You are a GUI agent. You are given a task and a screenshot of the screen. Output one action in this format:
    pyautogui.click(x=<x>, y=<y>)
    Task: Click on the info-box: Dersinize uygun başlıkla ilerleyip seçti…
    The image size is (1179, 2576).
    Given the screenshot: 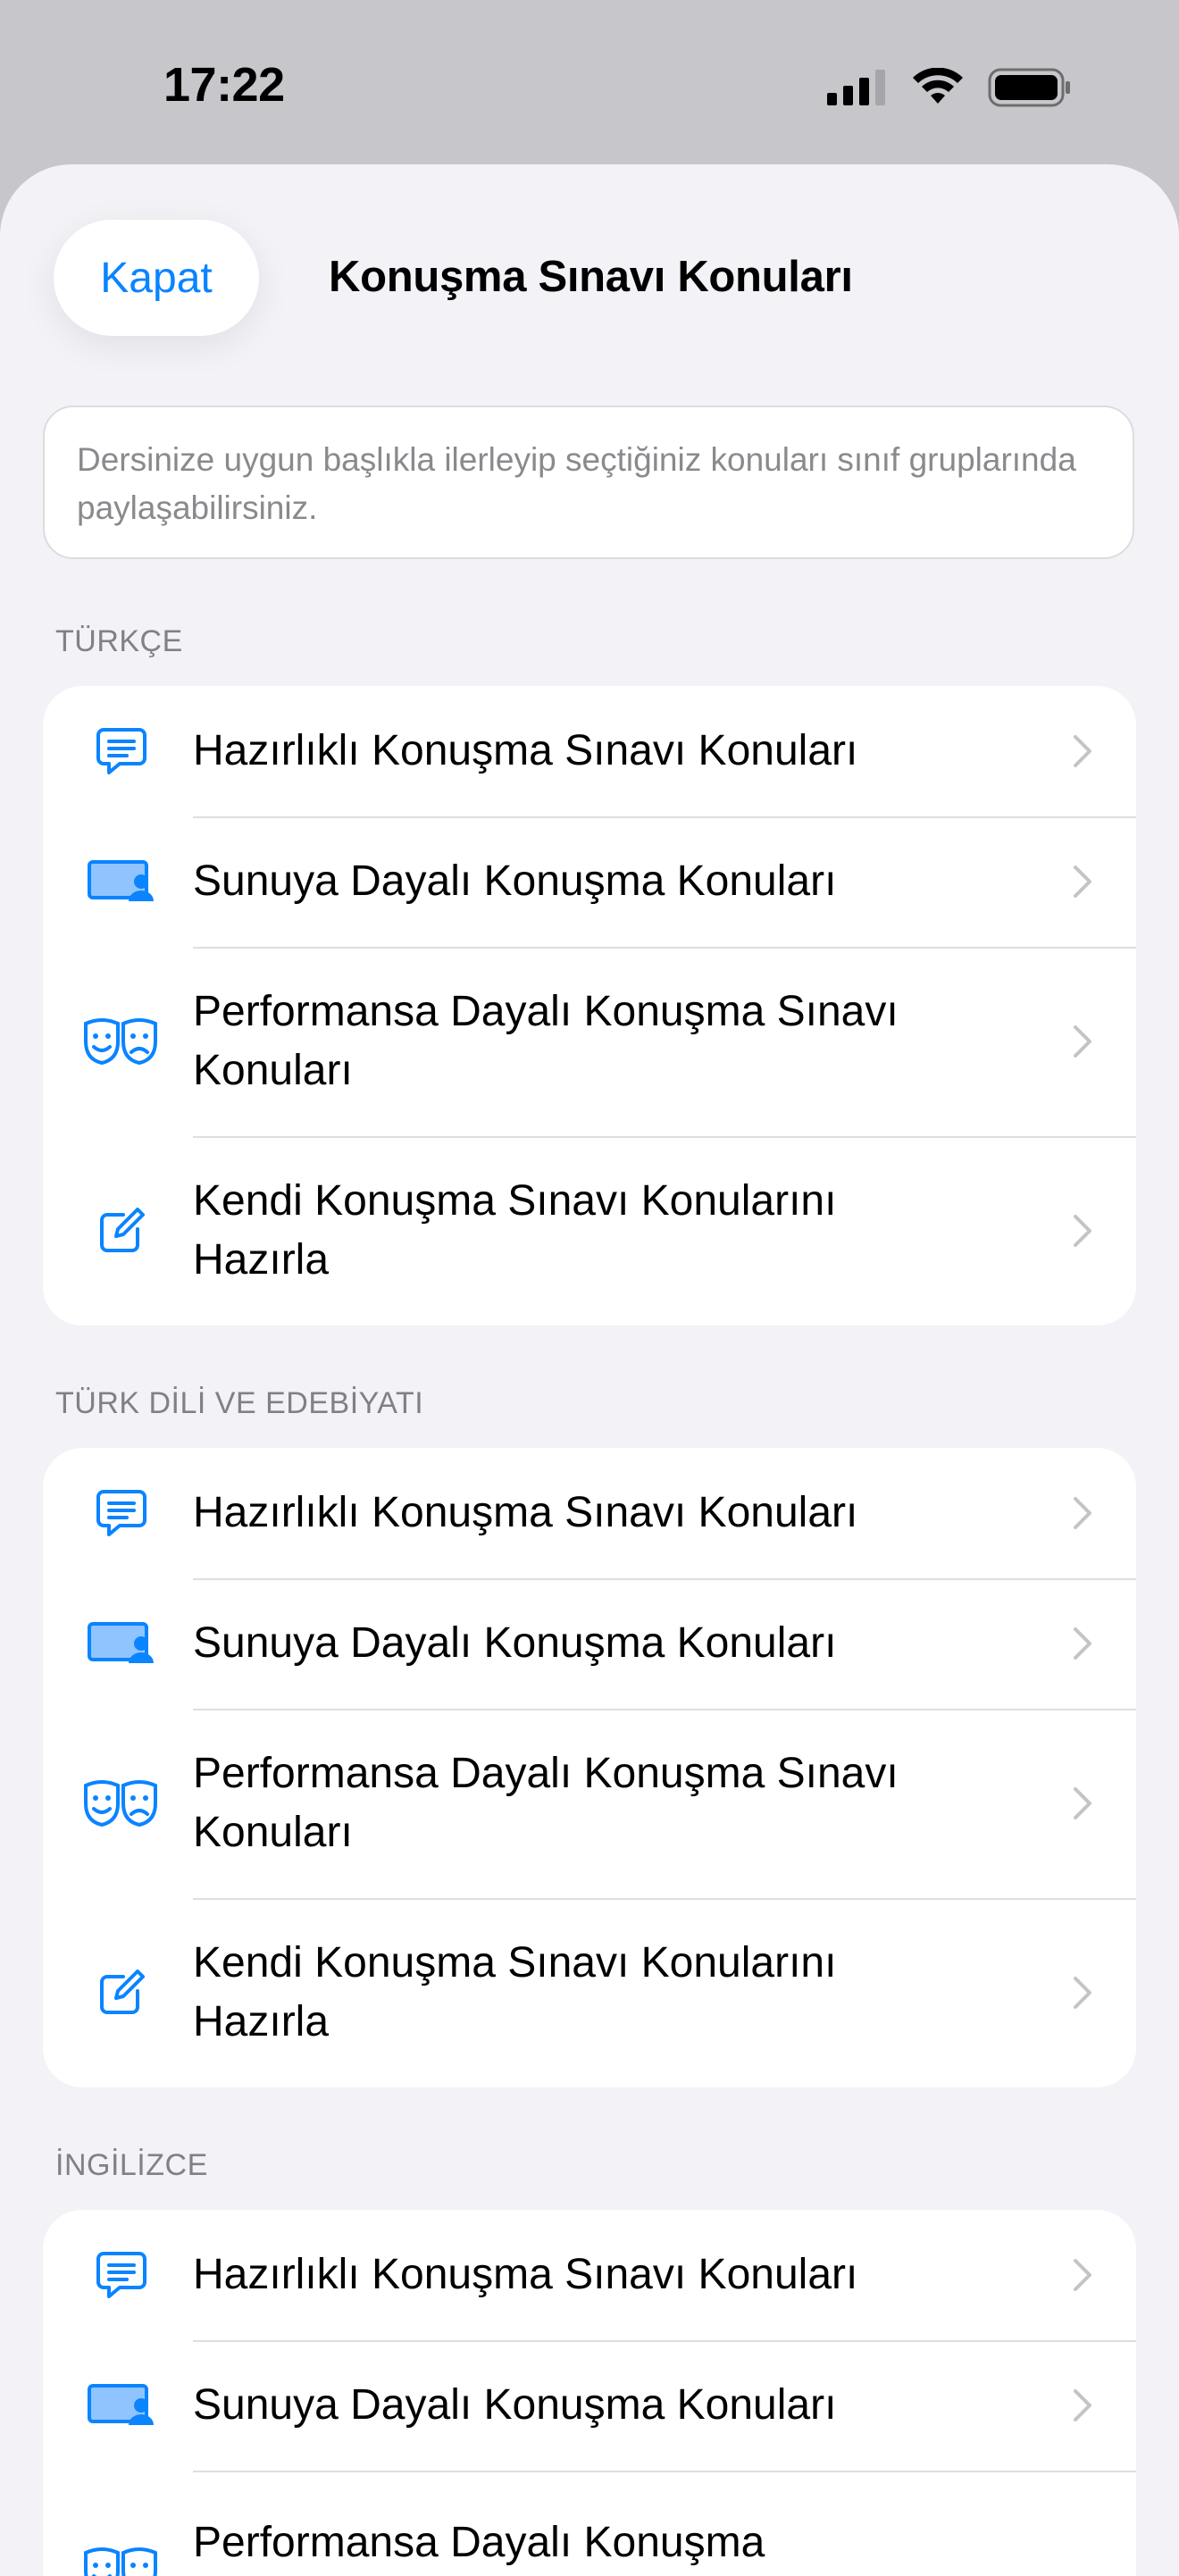 What is the action you would take?
    pyautogui.click(x=588, y=483)
    